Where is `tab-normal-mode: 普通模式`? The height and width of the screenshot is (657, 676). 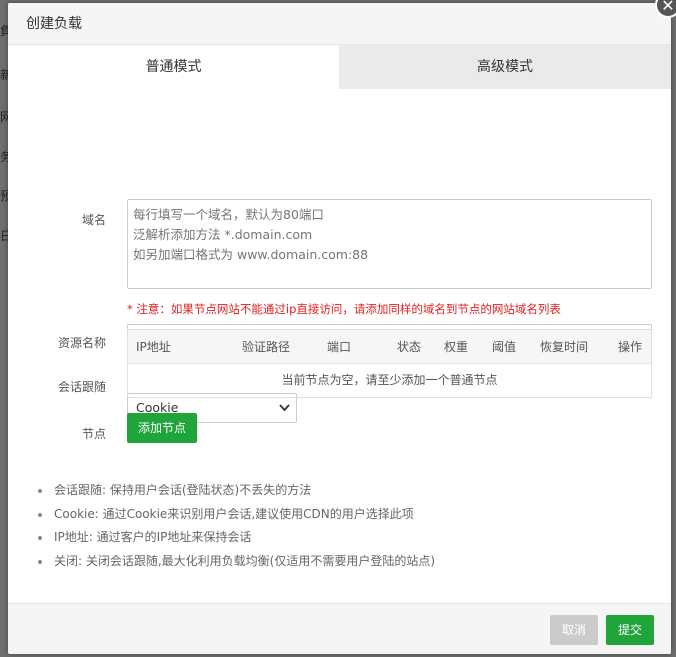 tab-normal-mode: 普通模式 is located at coordinates (173, 67).